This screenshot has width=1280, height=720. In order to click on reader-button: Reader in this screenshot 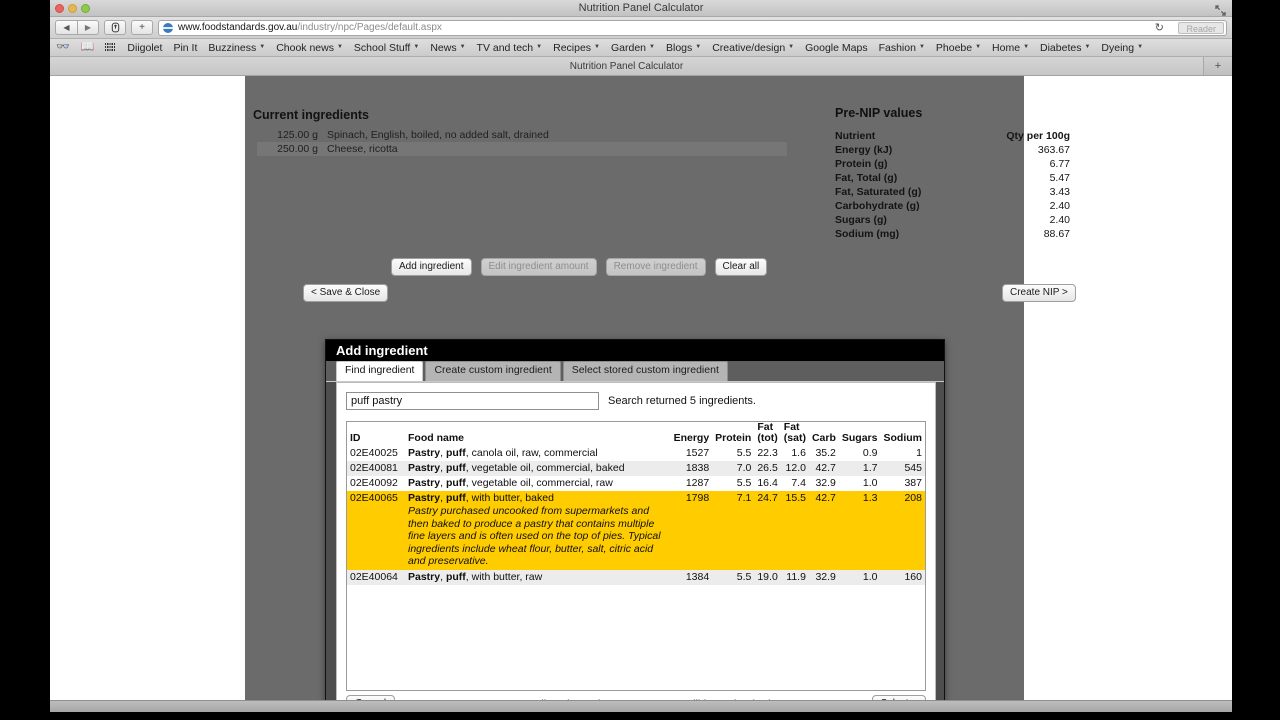, I will do `click(1201, 27)`.